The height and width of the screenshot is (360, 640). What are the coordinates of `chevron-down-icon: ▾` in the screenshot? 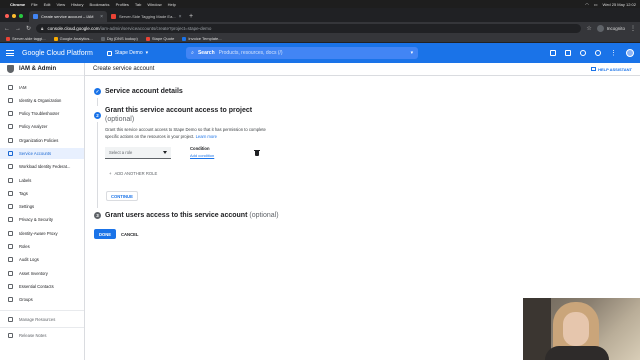 It's located at (412, 53).